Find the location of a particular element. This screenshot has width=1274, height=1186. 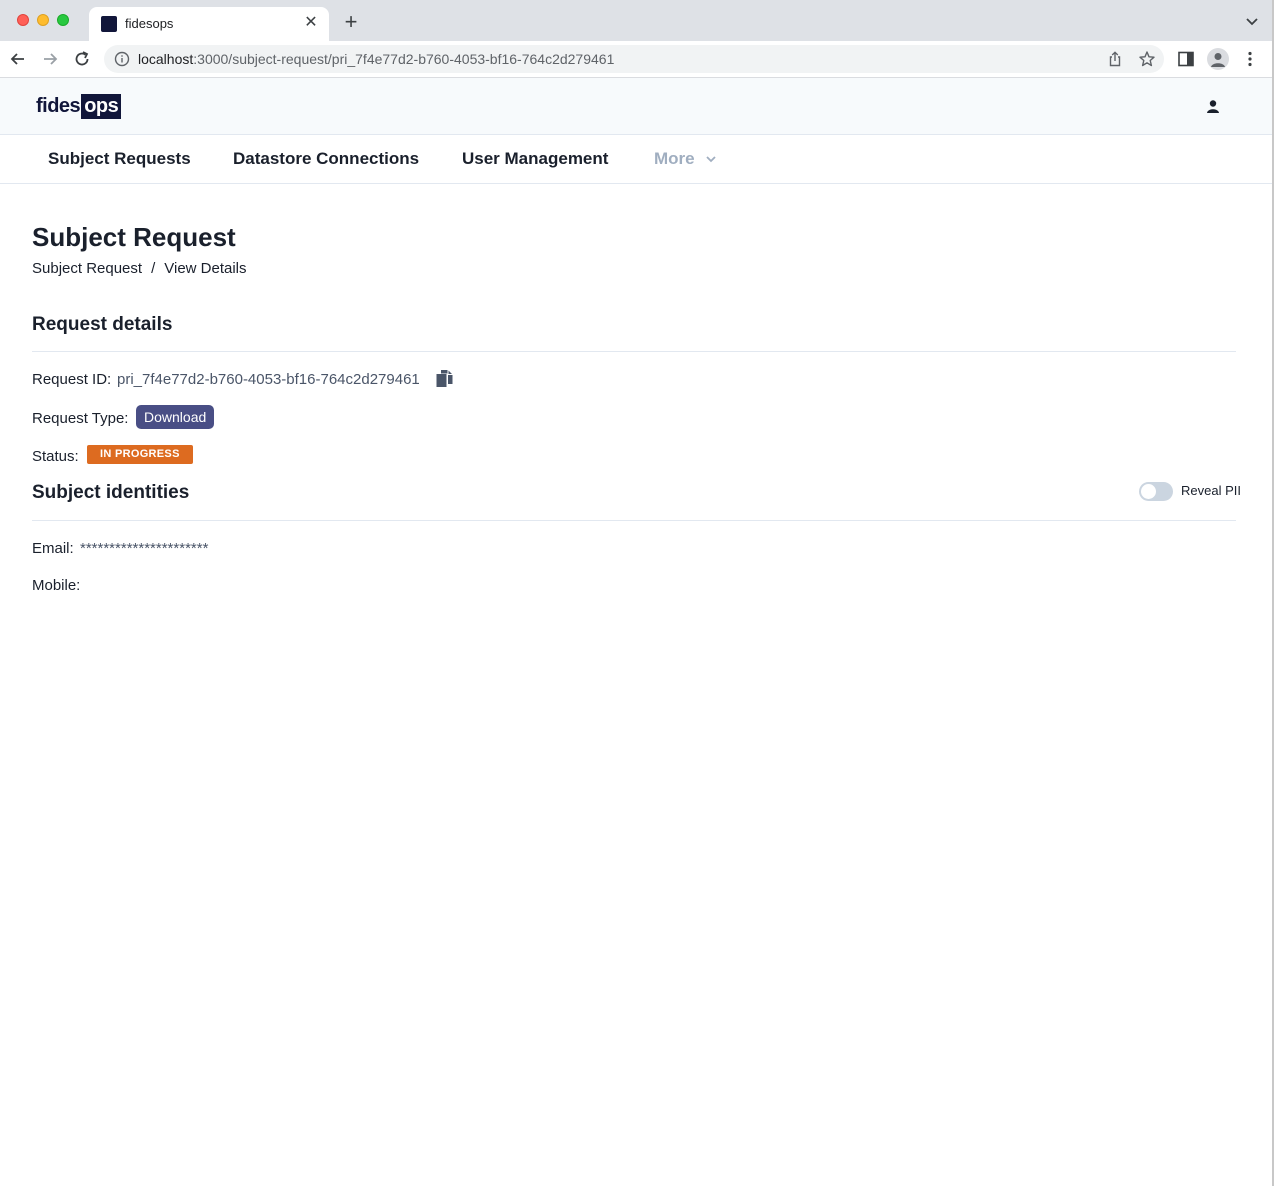

request-id-label: Request ID: is located at coordinates (72, 379).